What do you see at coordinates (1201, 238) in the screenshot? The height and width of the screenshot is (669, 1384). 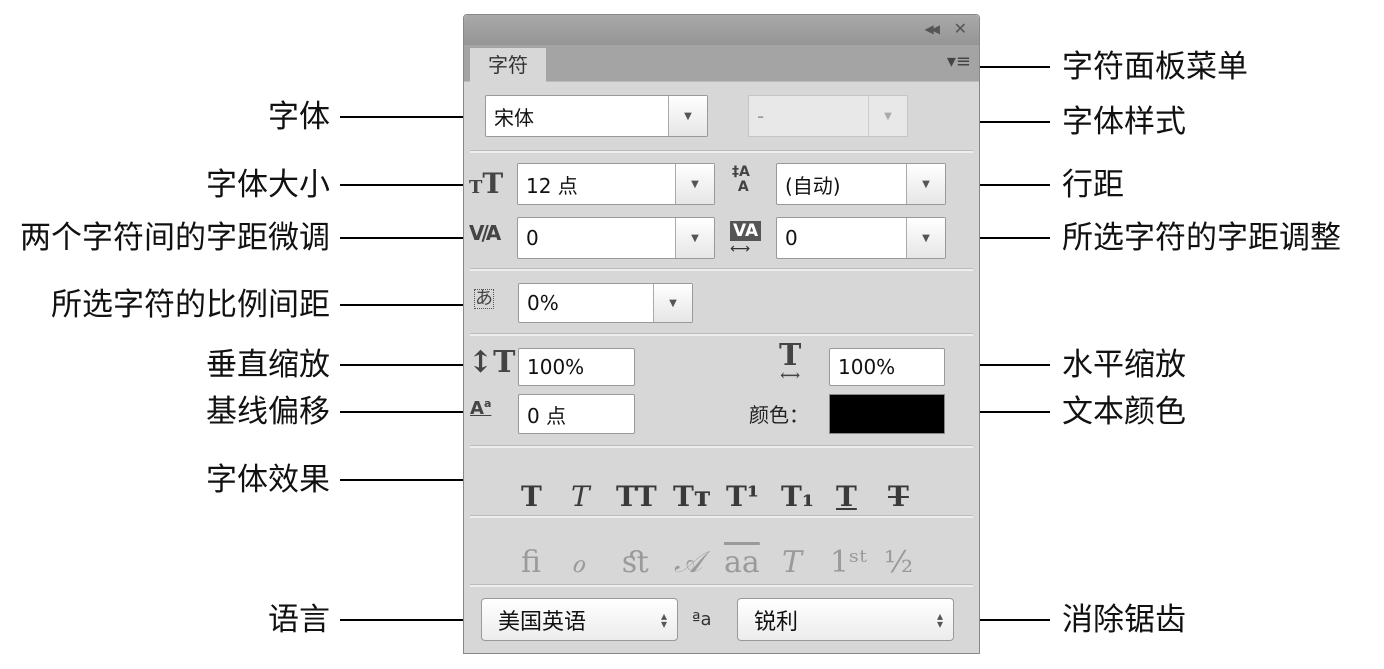 I see `callout-tracking: 所选字符的字距调整` at bounding box center [1201, 238].